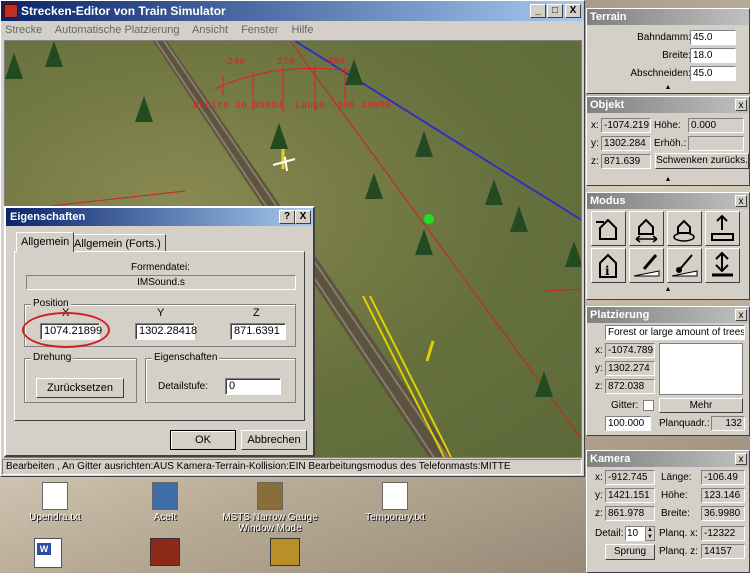 The image size is (750, 573). What do you see at coordinates (555, 11) in the screenshot?
I see `maximize-button: □` at bounding box center [555, 11].